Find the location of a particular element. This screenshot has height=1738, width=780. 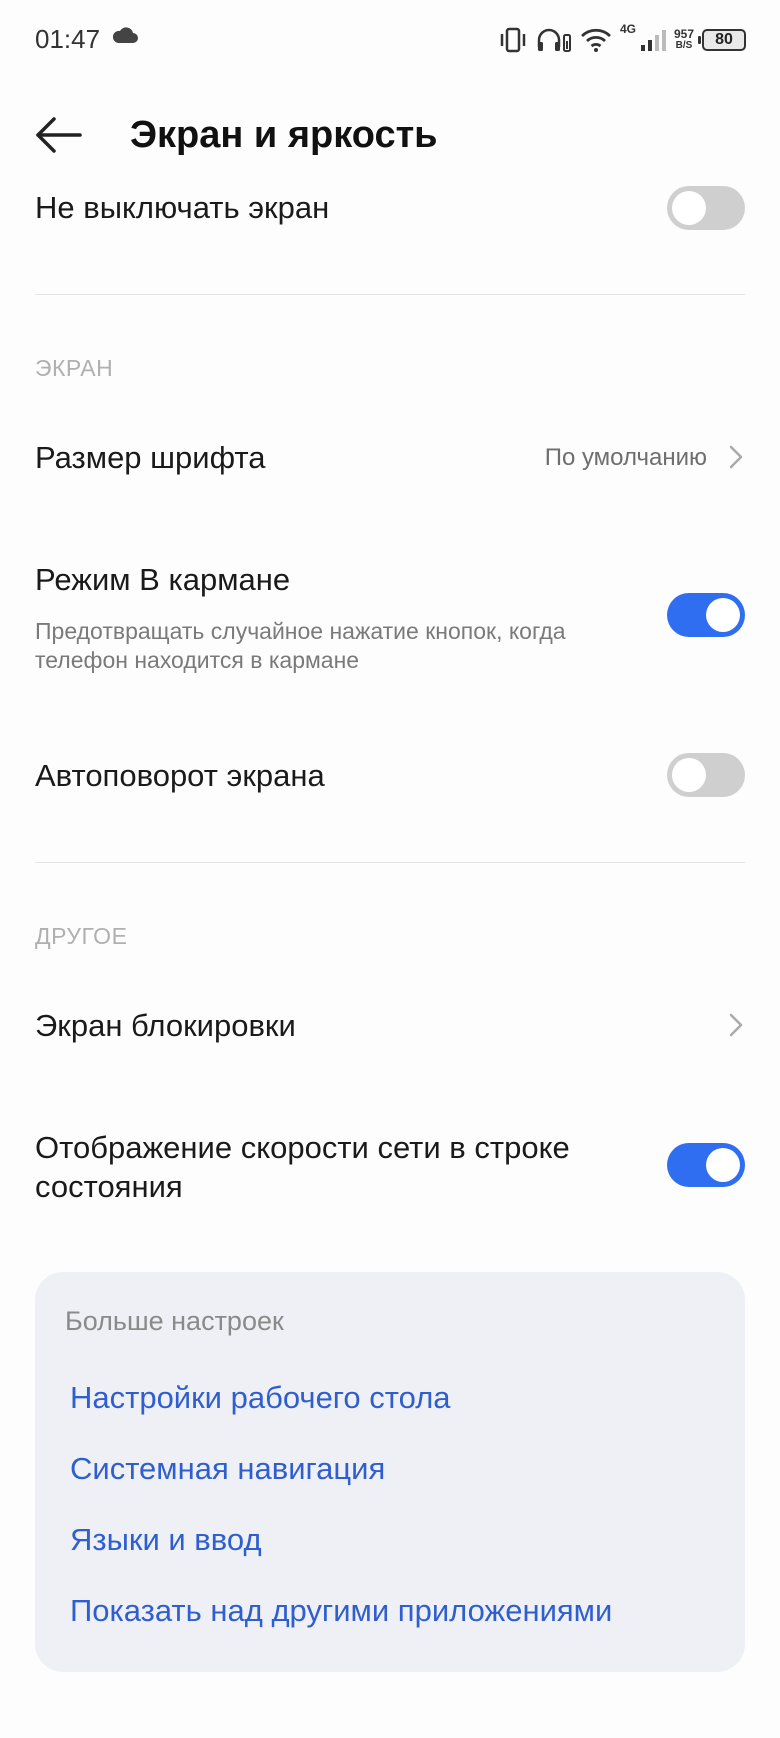

section-label-screen: ЭКРАН is located at coordinates (74, 368).